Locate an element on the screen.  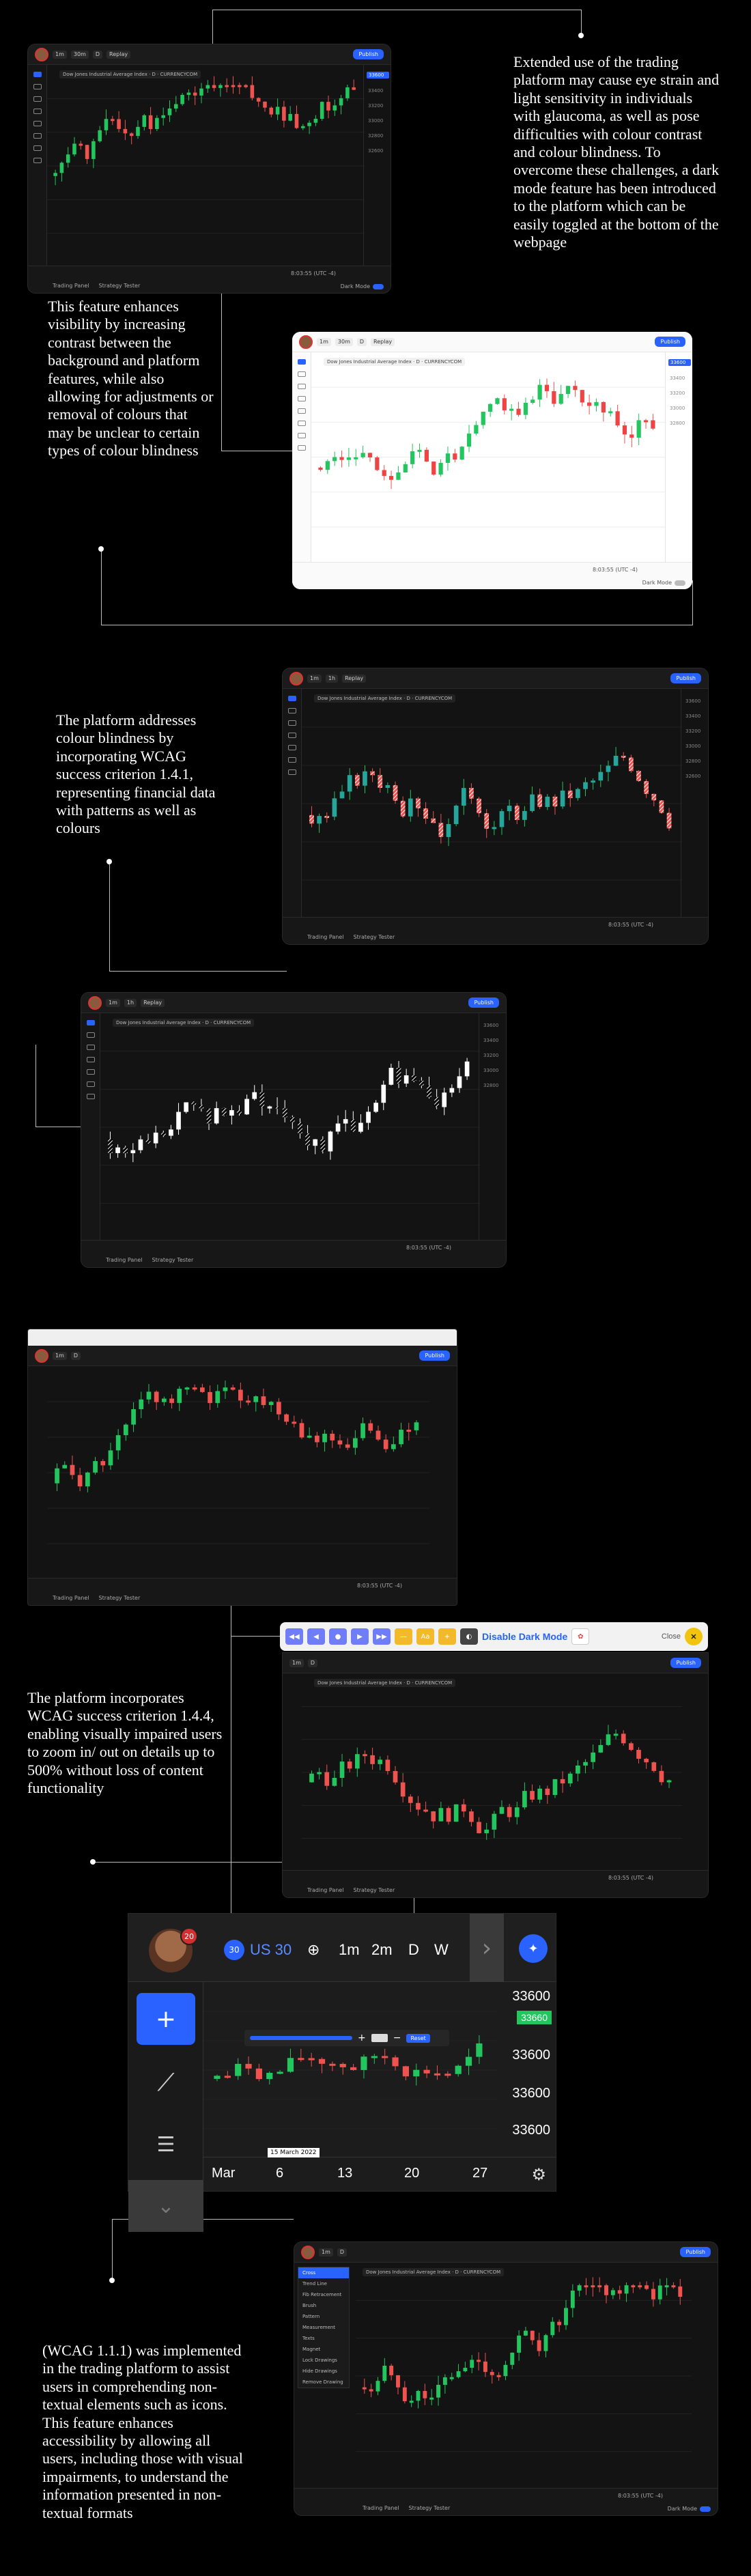
plus-icon: + is located at coordinates (362, 2038).